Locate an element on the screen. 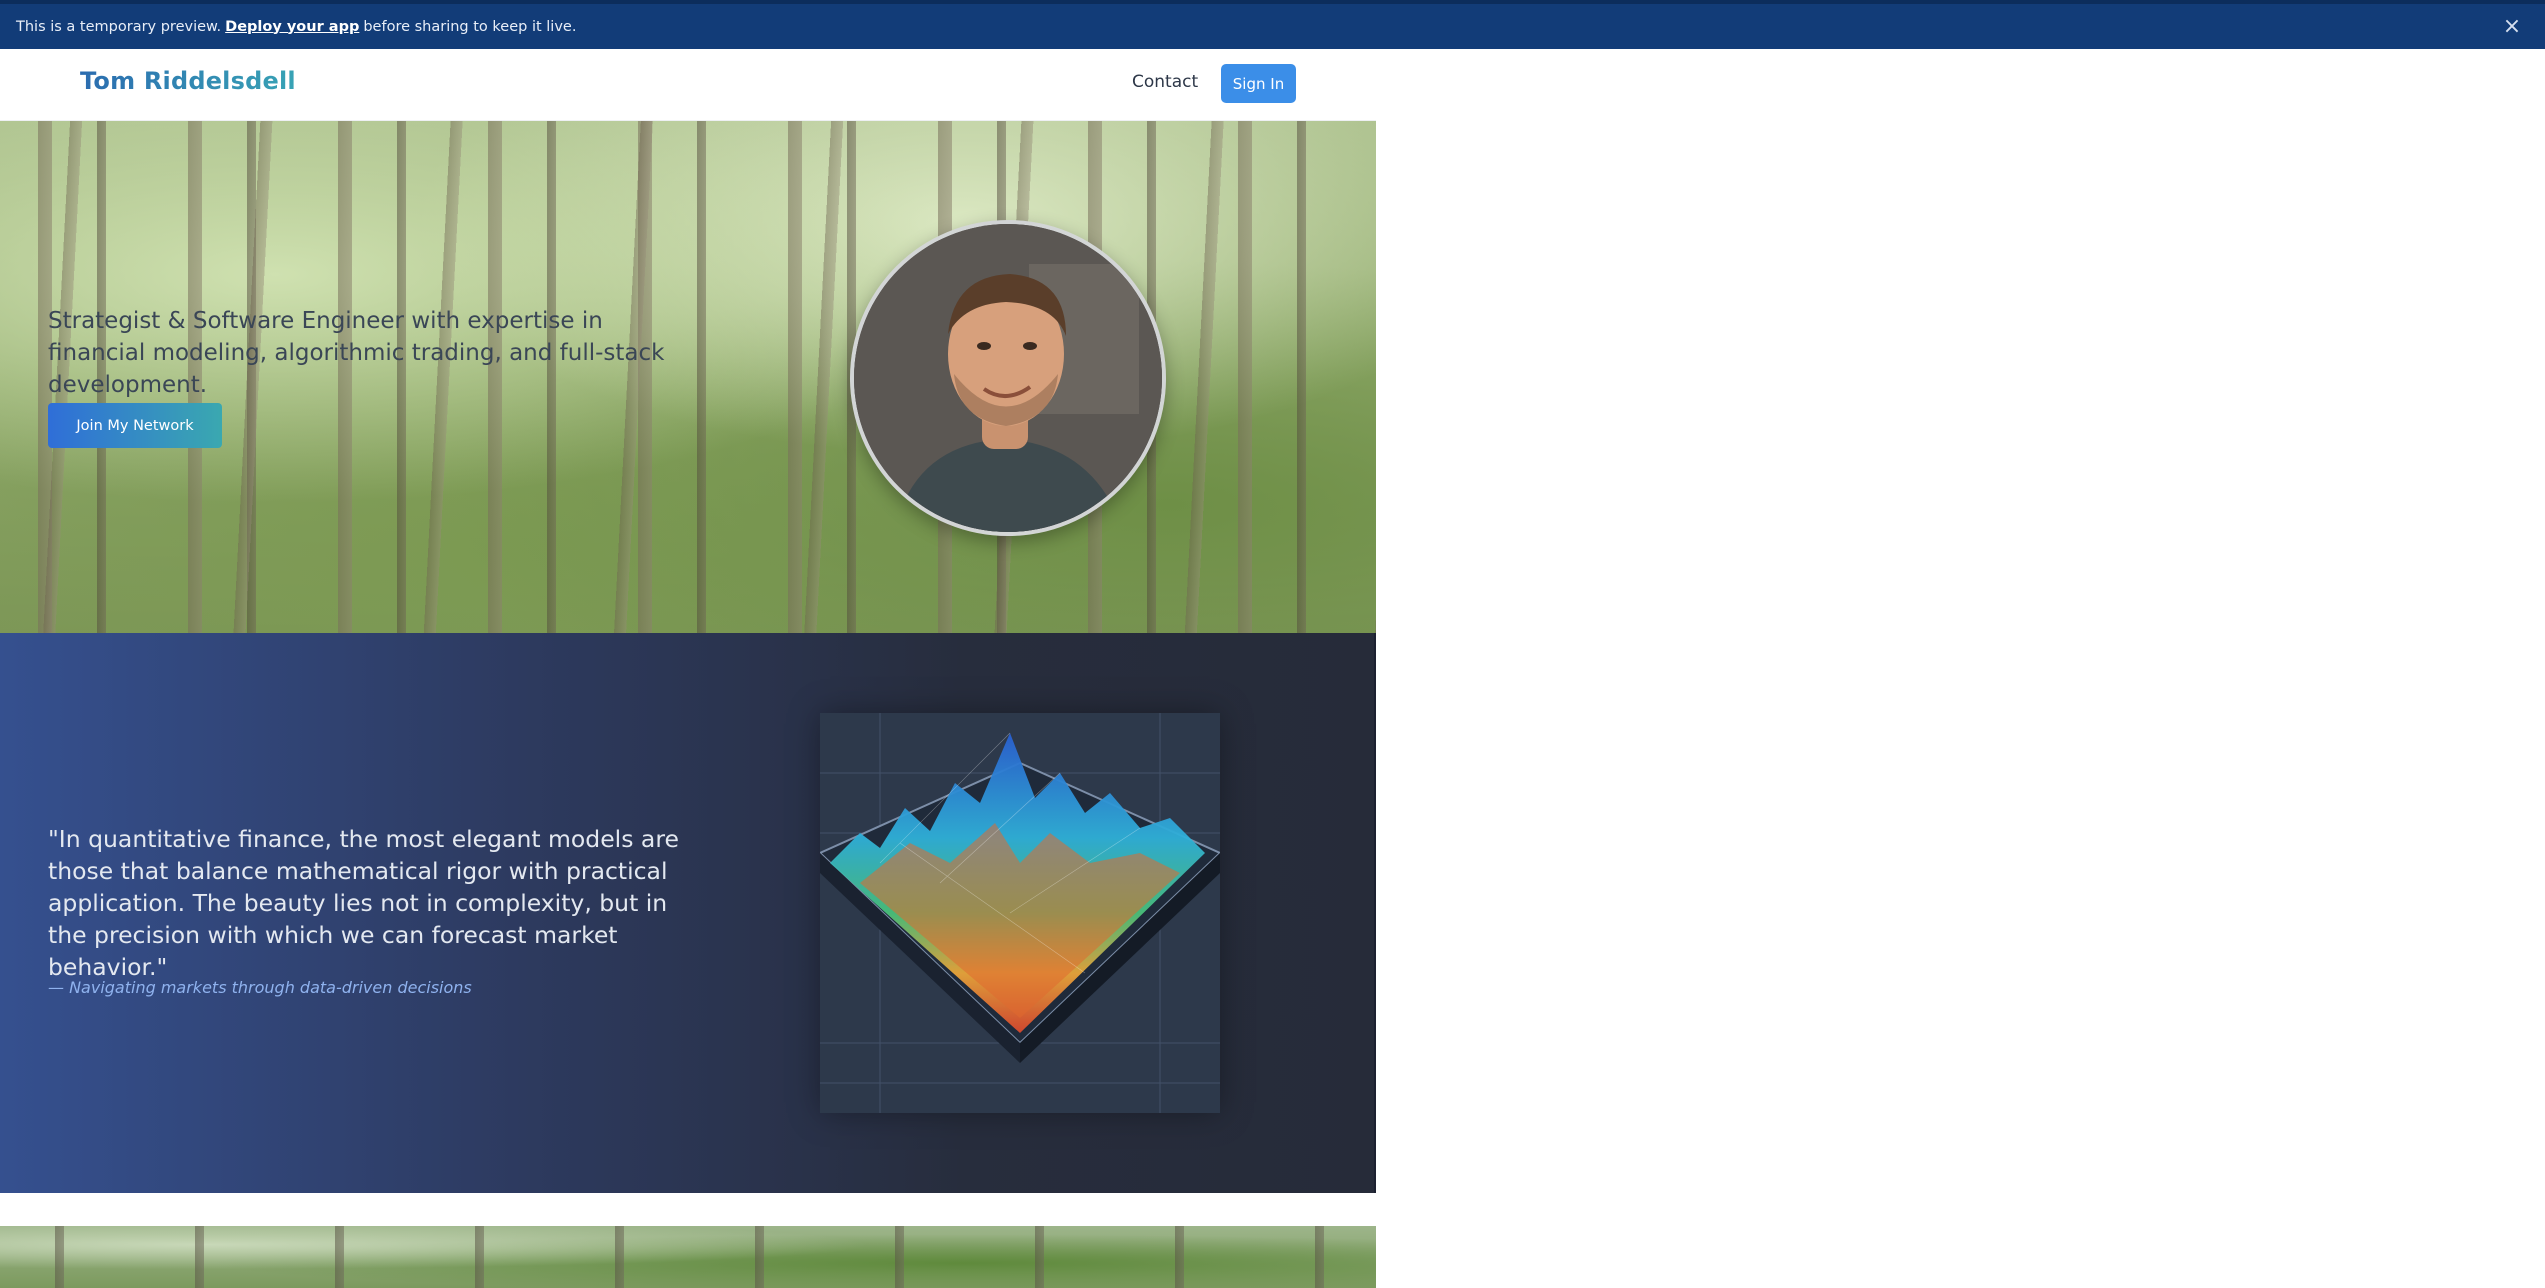 This screenshot has height=1288, width=2545. close-icon: × is located at coordinates (2512, 27).